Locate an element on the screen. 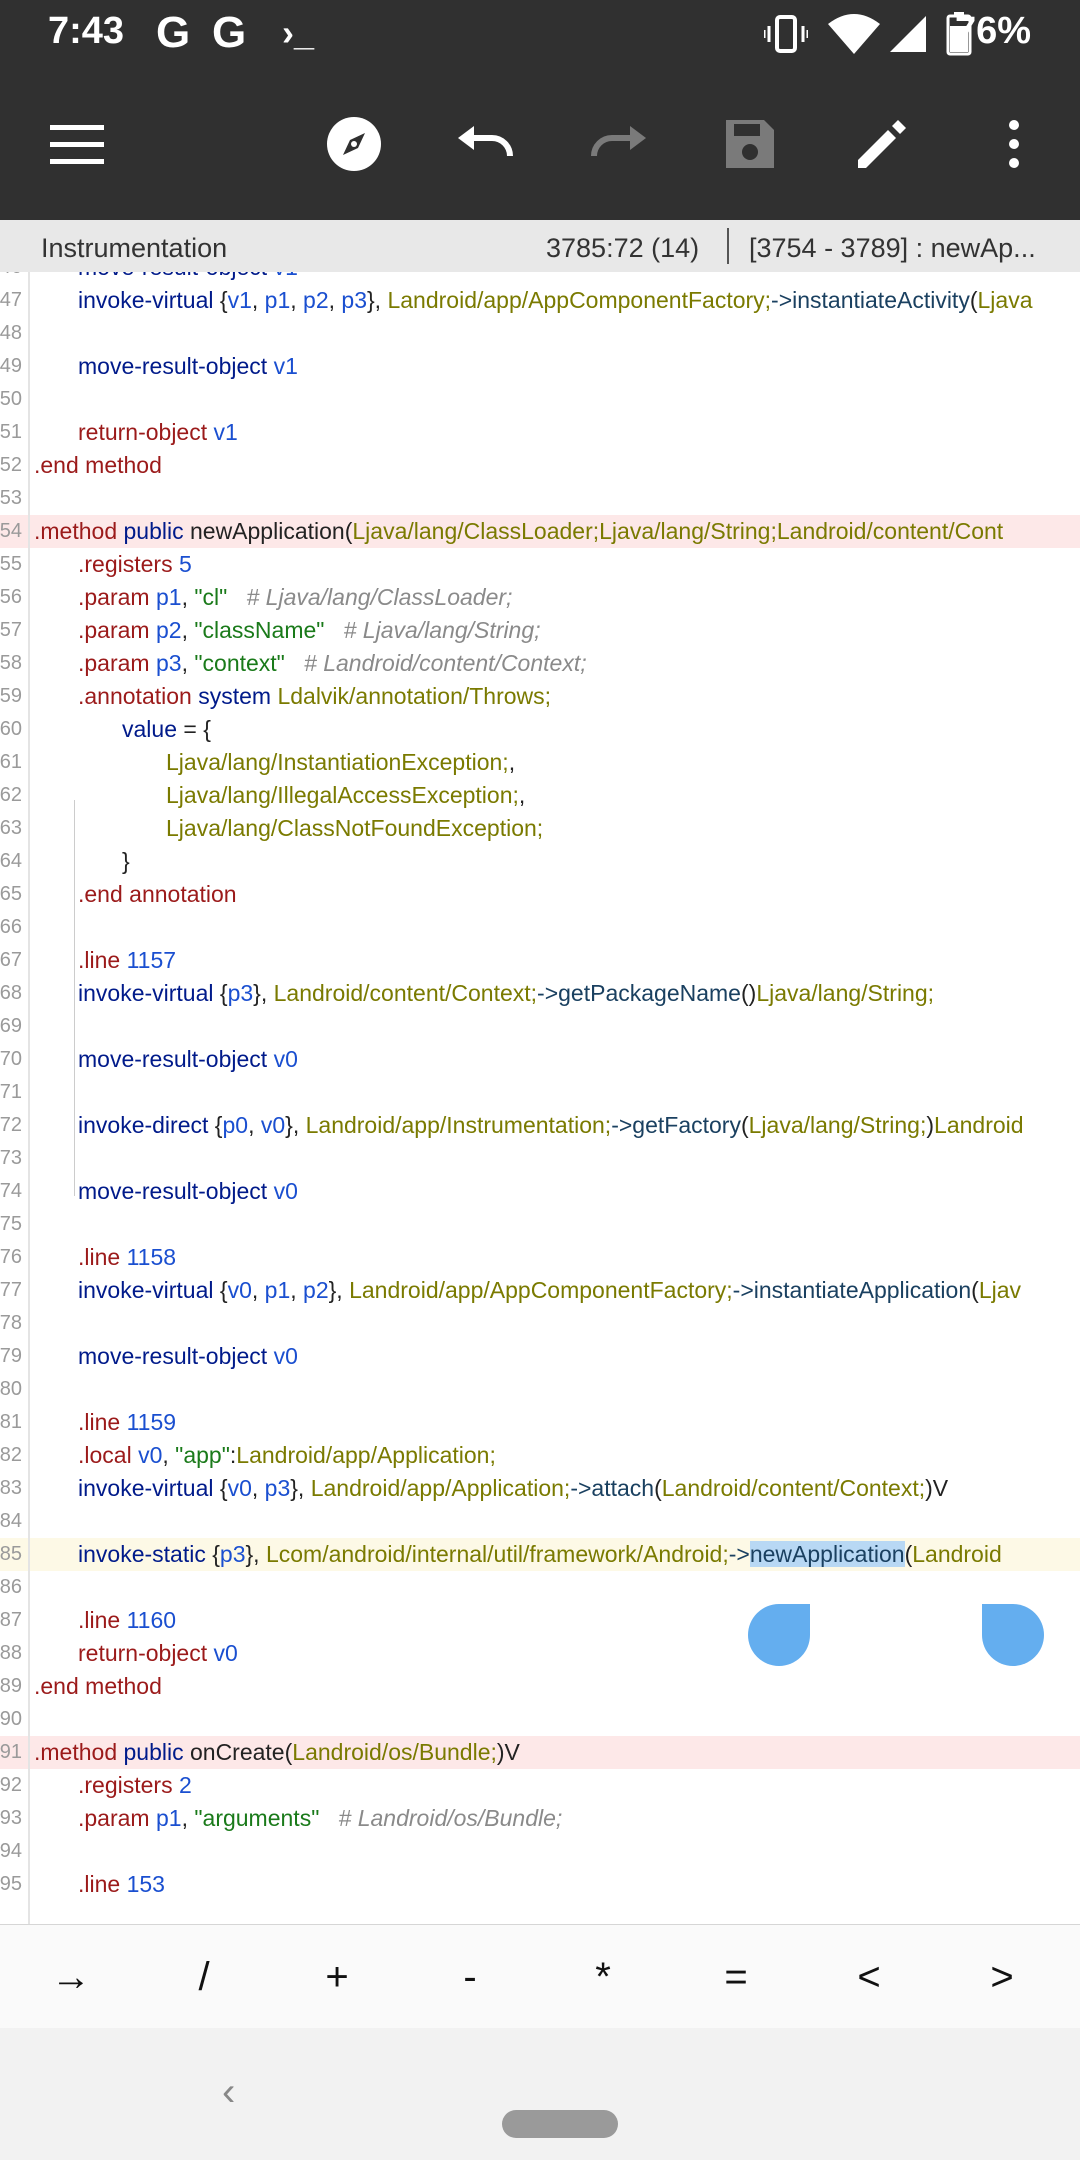 The image size is (1080, 2160). code-line: 81 .line 1159 is located at coordinates (540, 1422).